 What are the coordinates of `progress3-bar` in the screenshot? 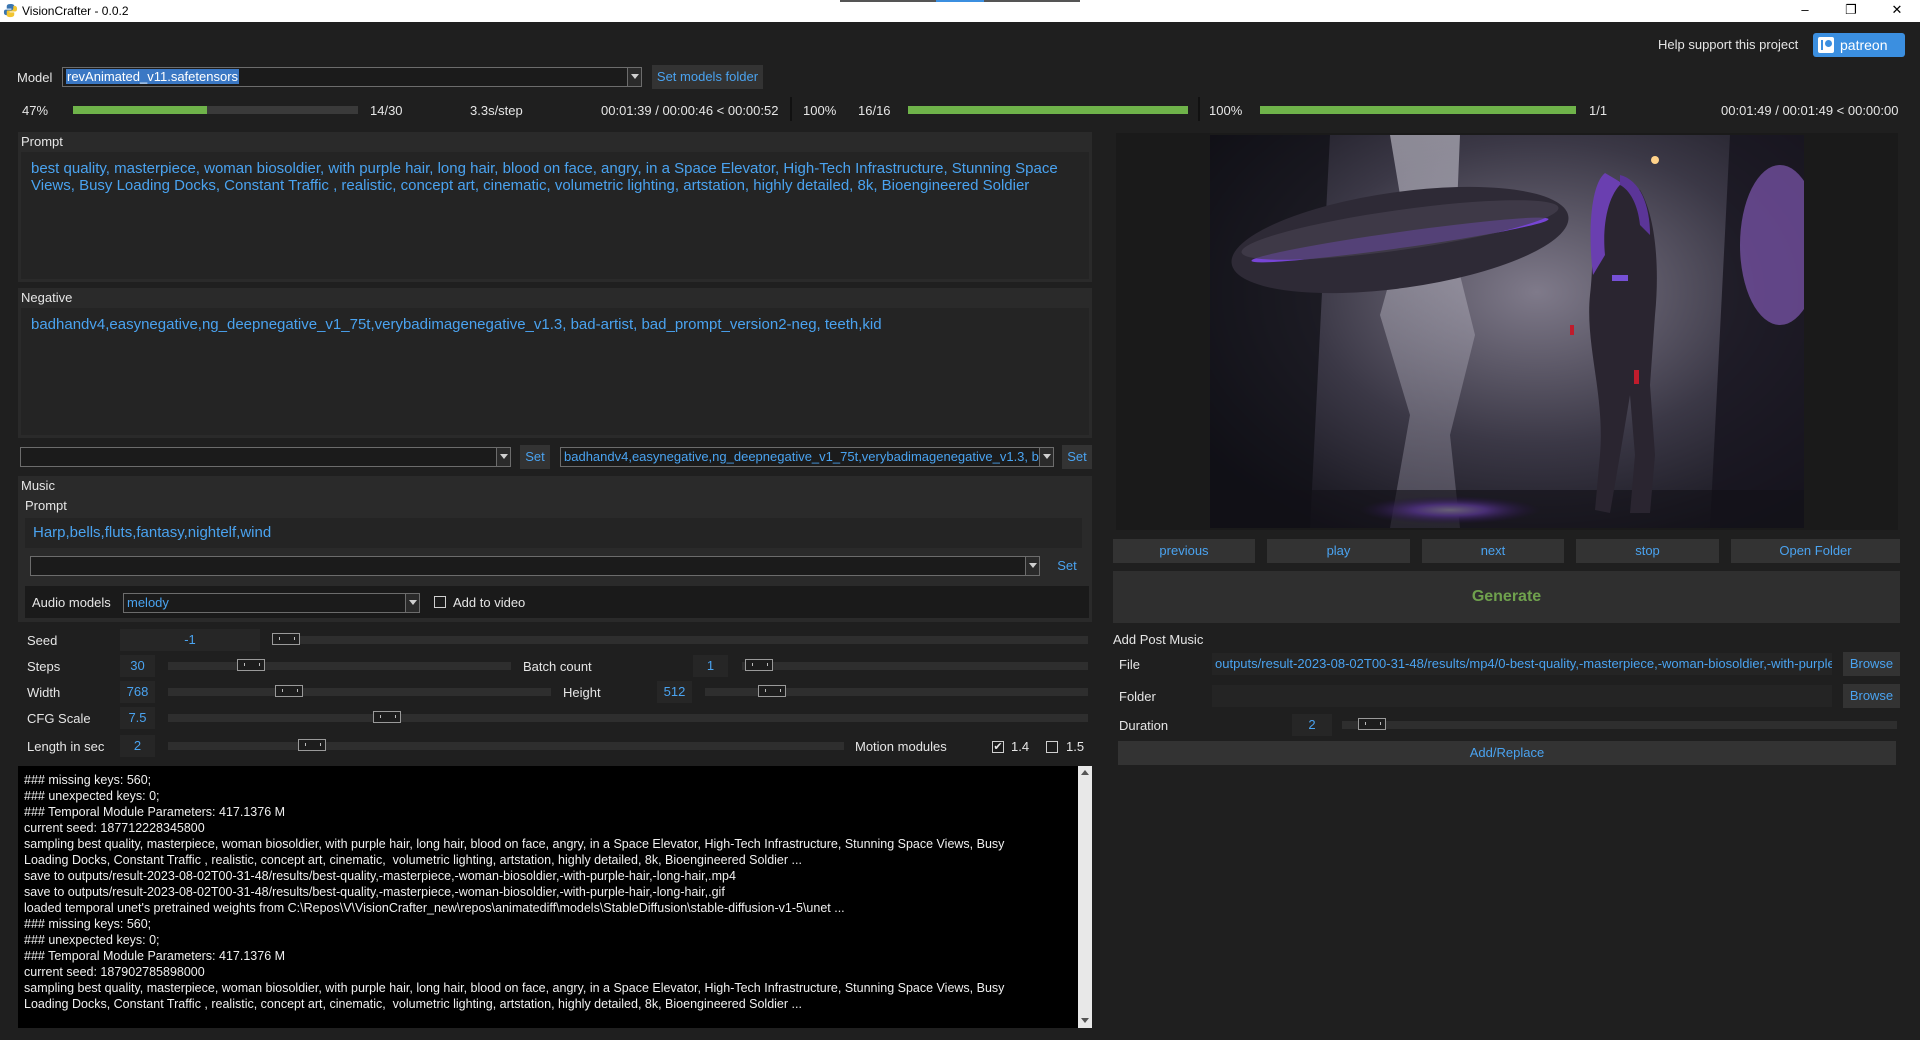 It's located at (1418, 110).